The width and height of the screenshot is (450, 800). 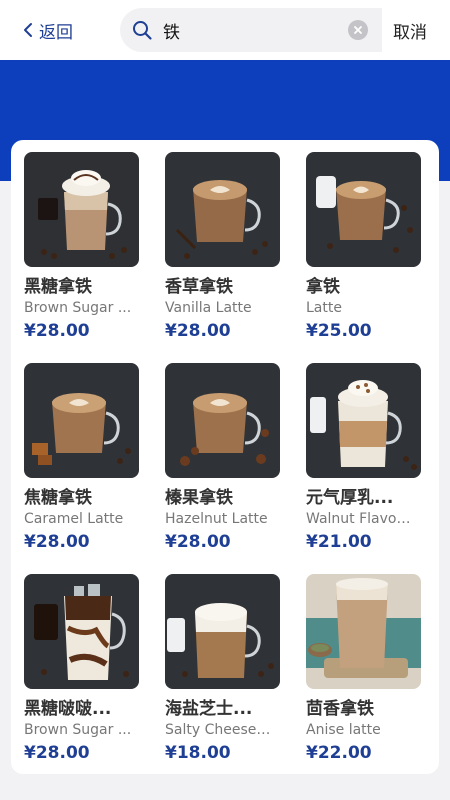 What do you see at coordinates (74, 519) in the screenshot?
I see `product-name-en: Caramel Latte` at bounding box center [74, 519].